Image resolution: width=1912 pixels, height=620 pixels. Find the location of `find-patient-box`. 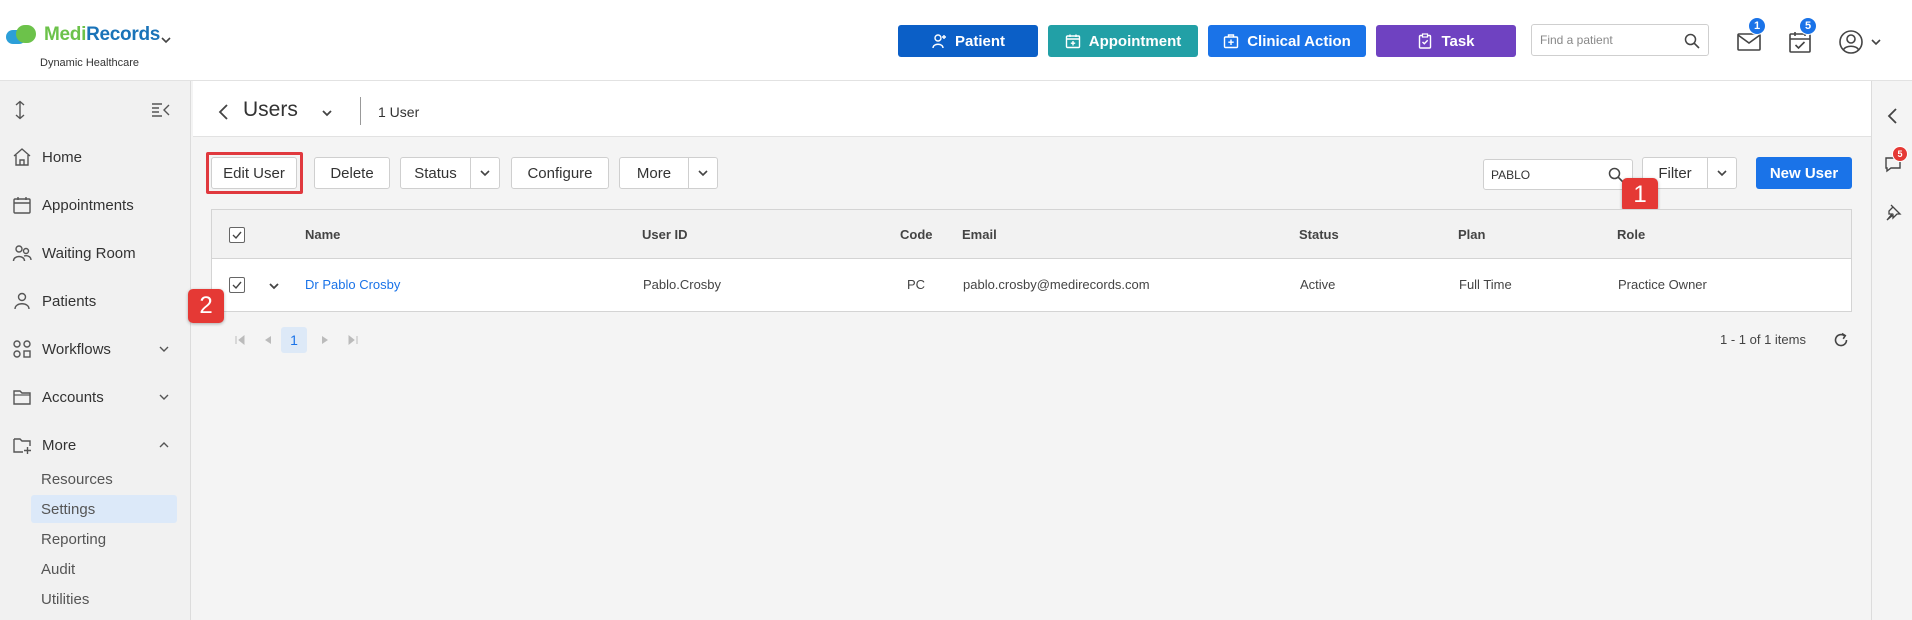

find-patient-box is located at coordinates (1620, 40).